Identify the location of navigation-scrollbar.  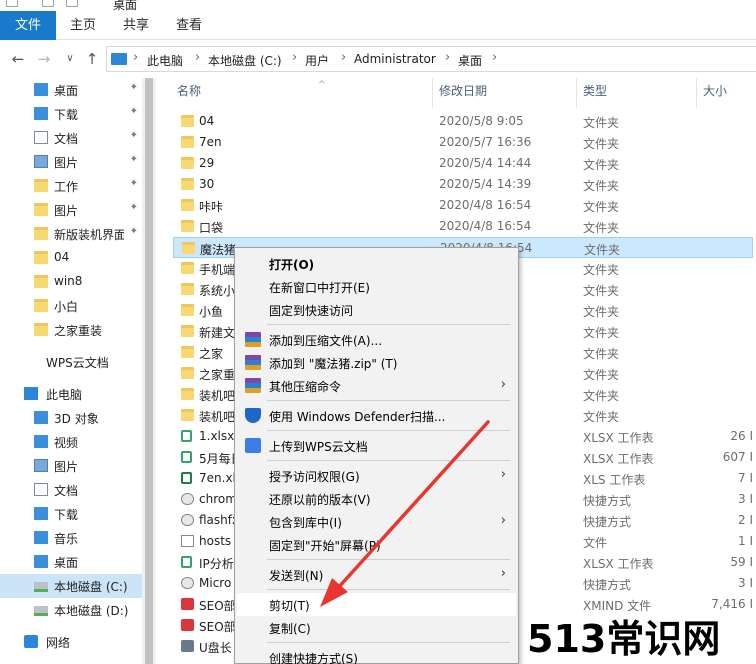
(149, 371).